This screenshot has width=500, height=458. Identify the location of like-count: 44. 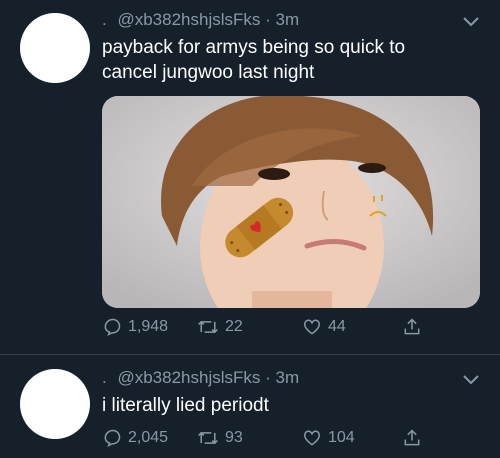
(337, 326).